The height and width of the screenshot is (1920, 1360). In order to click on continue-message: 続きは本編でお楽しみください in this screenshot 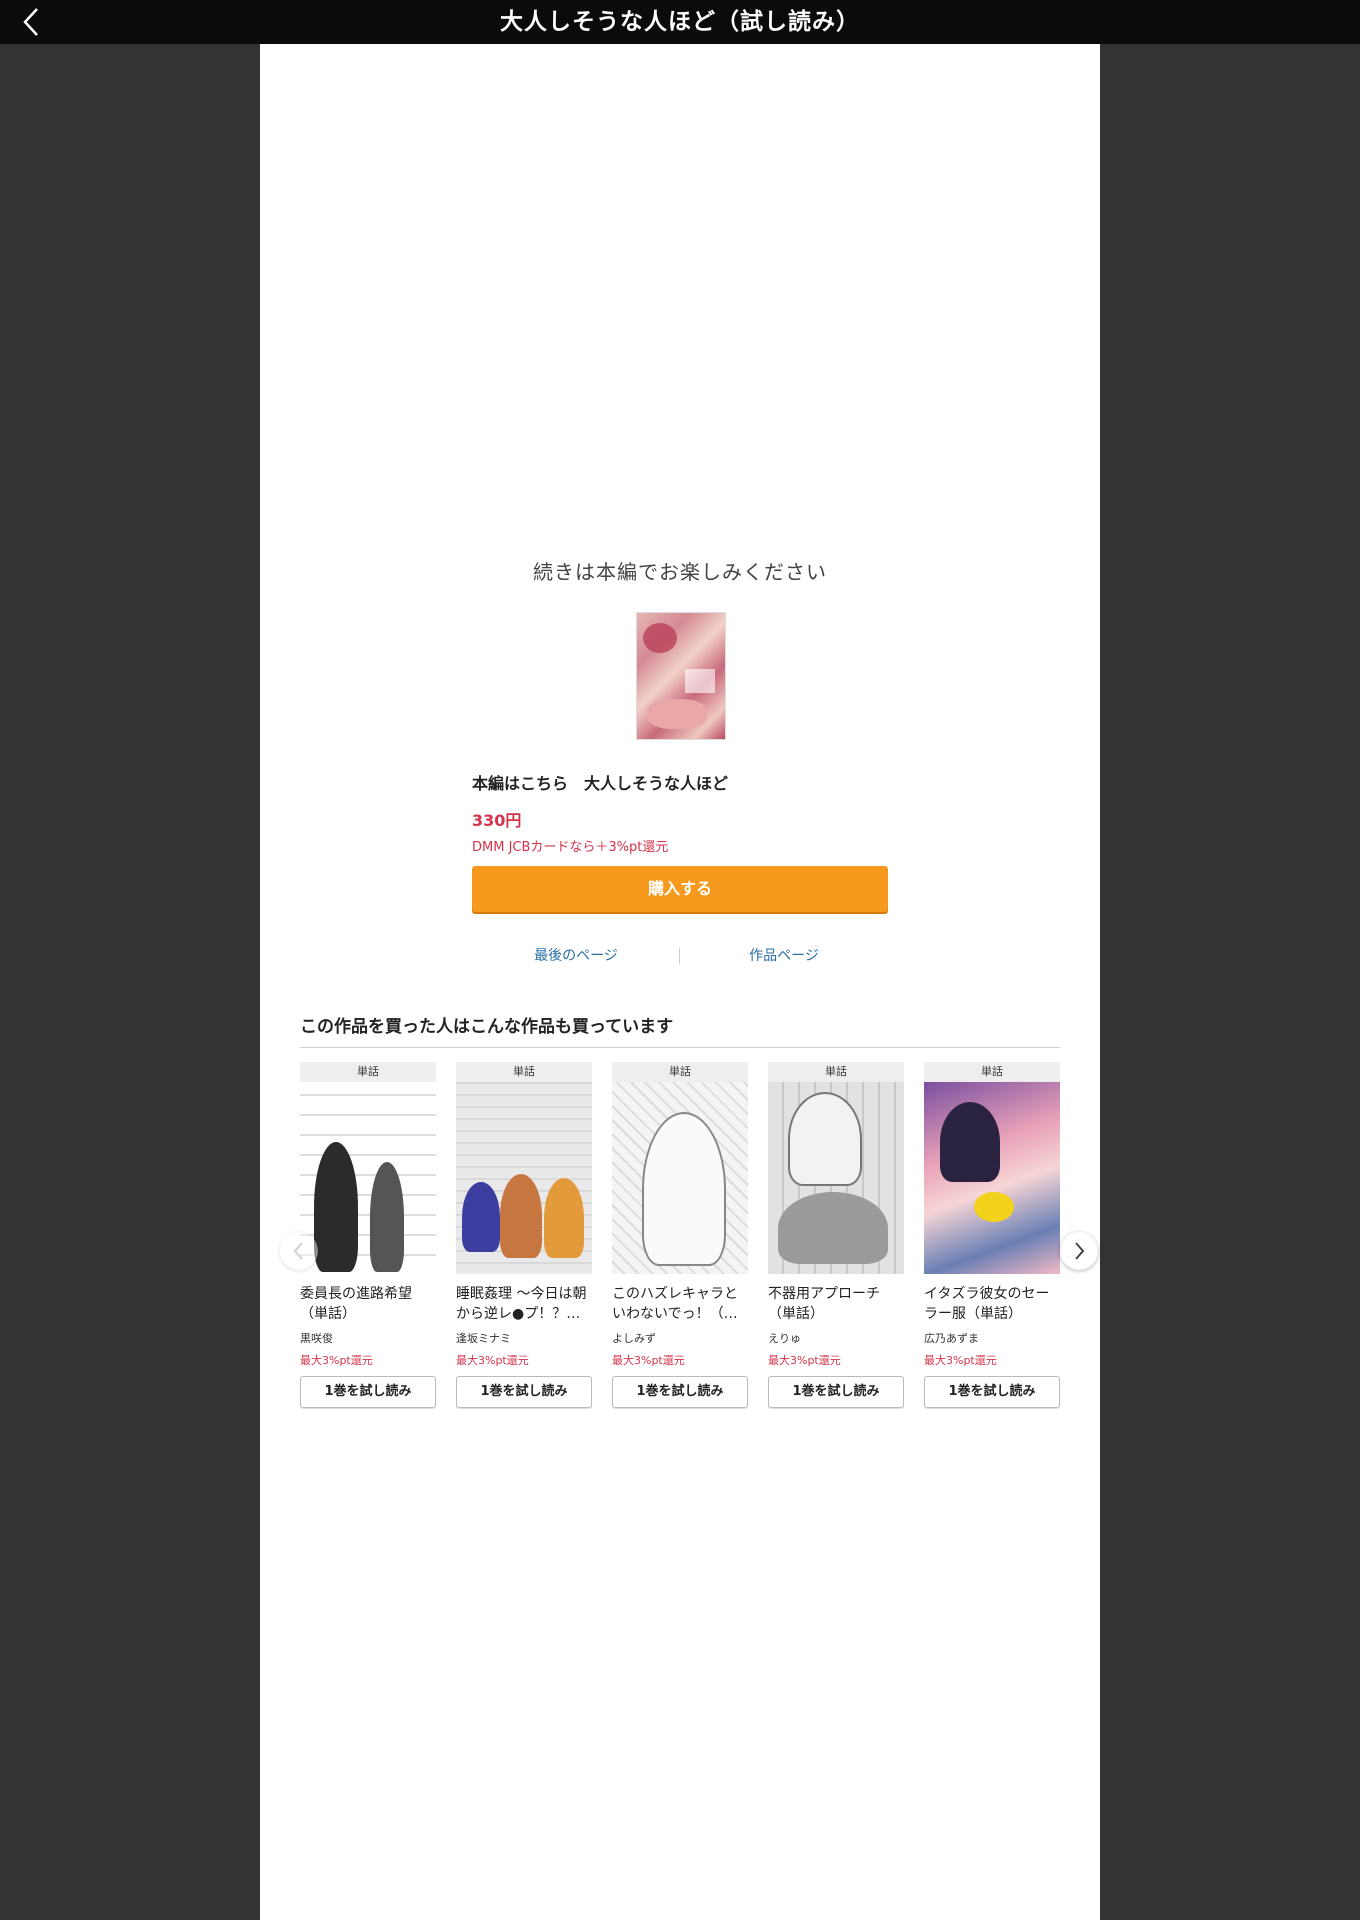, I will do `click(680, 572)`.